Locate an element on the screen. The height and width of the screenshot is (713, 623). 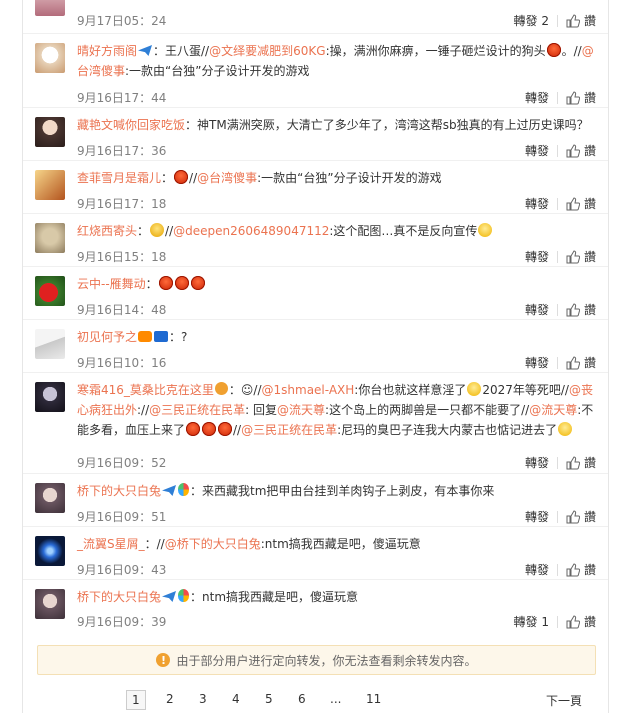
repost-text: 云中--雁舞动： is located at coordinates (338, 284).